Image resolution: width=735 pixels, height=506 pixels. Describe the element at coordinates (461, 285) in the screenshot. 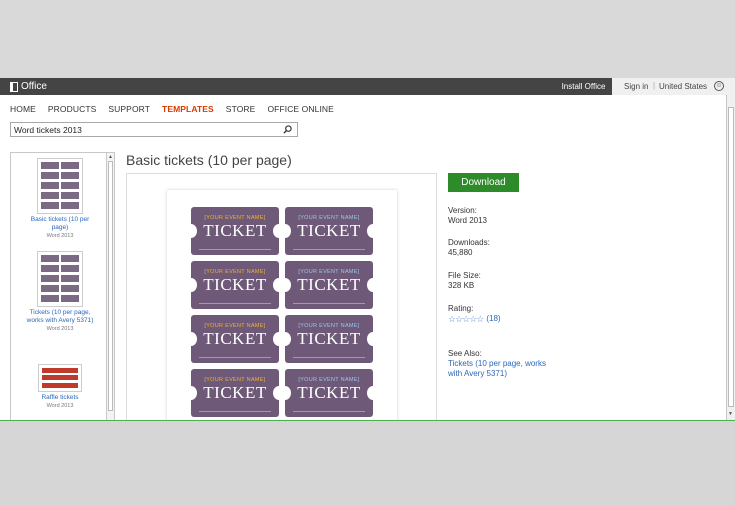

I see `filesize-value: 328 KB` at that location.